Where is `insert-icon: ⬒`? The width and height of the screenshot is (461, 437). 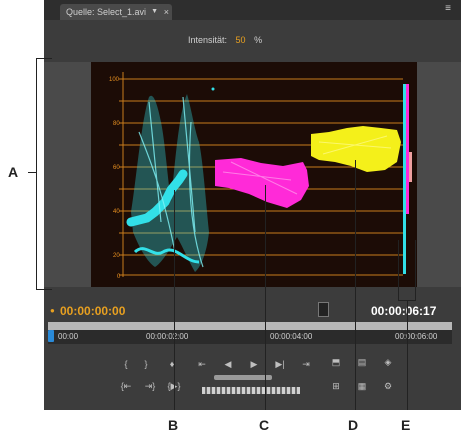
insert-icon: ⬒ is located at coordinates (336, 362).